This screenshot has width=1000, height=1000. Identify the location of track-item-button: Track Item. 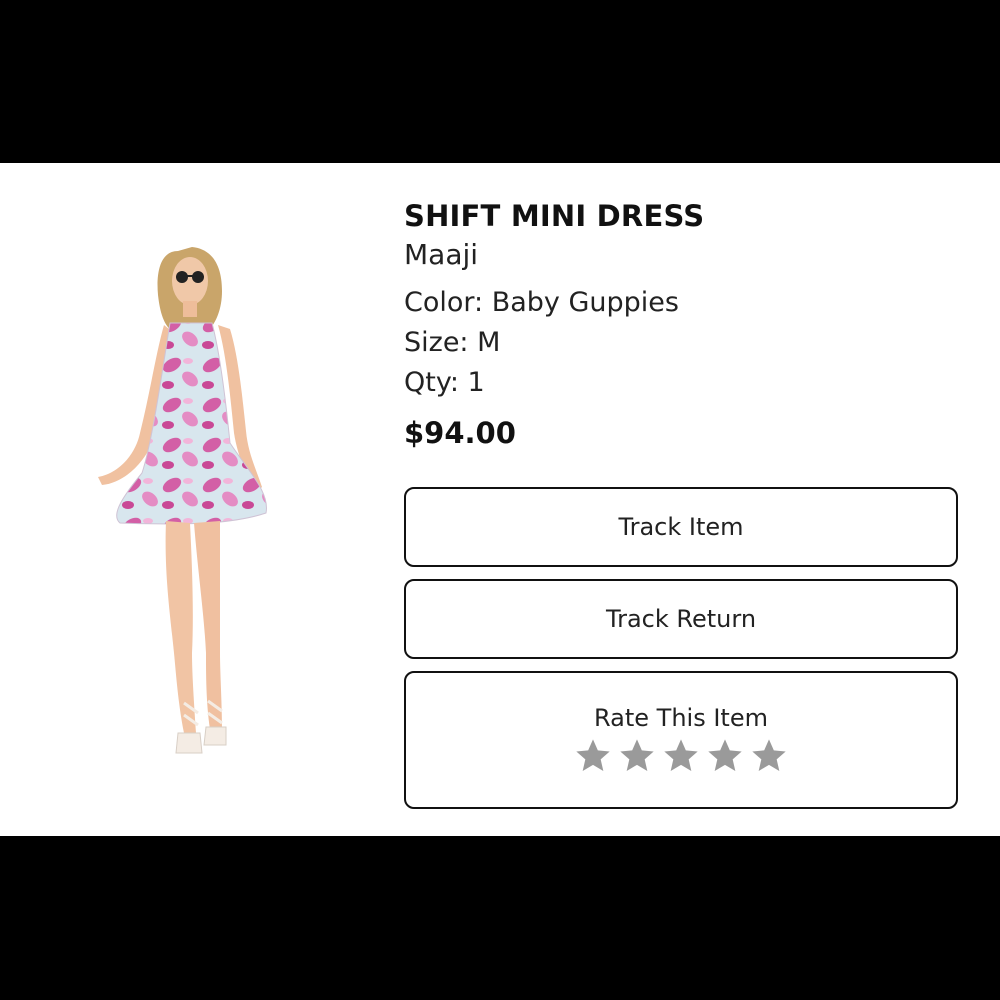
(681, 527).